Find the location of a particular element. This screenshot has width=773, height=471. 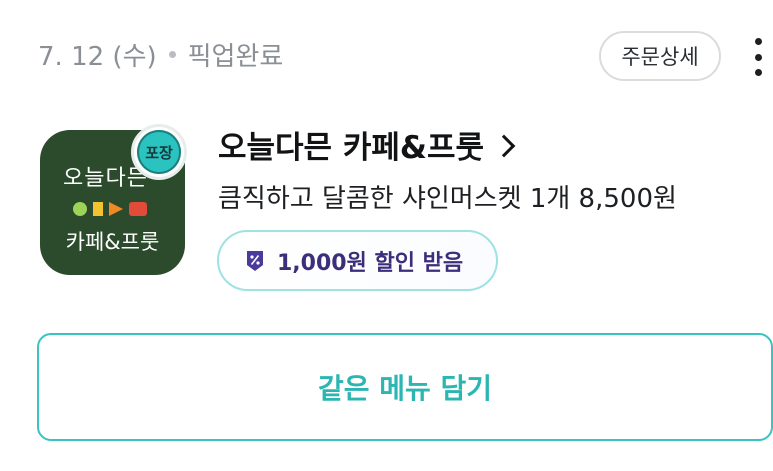

coupon-label: 1,000원 할인 받음 is located at coordinates (370, 263).